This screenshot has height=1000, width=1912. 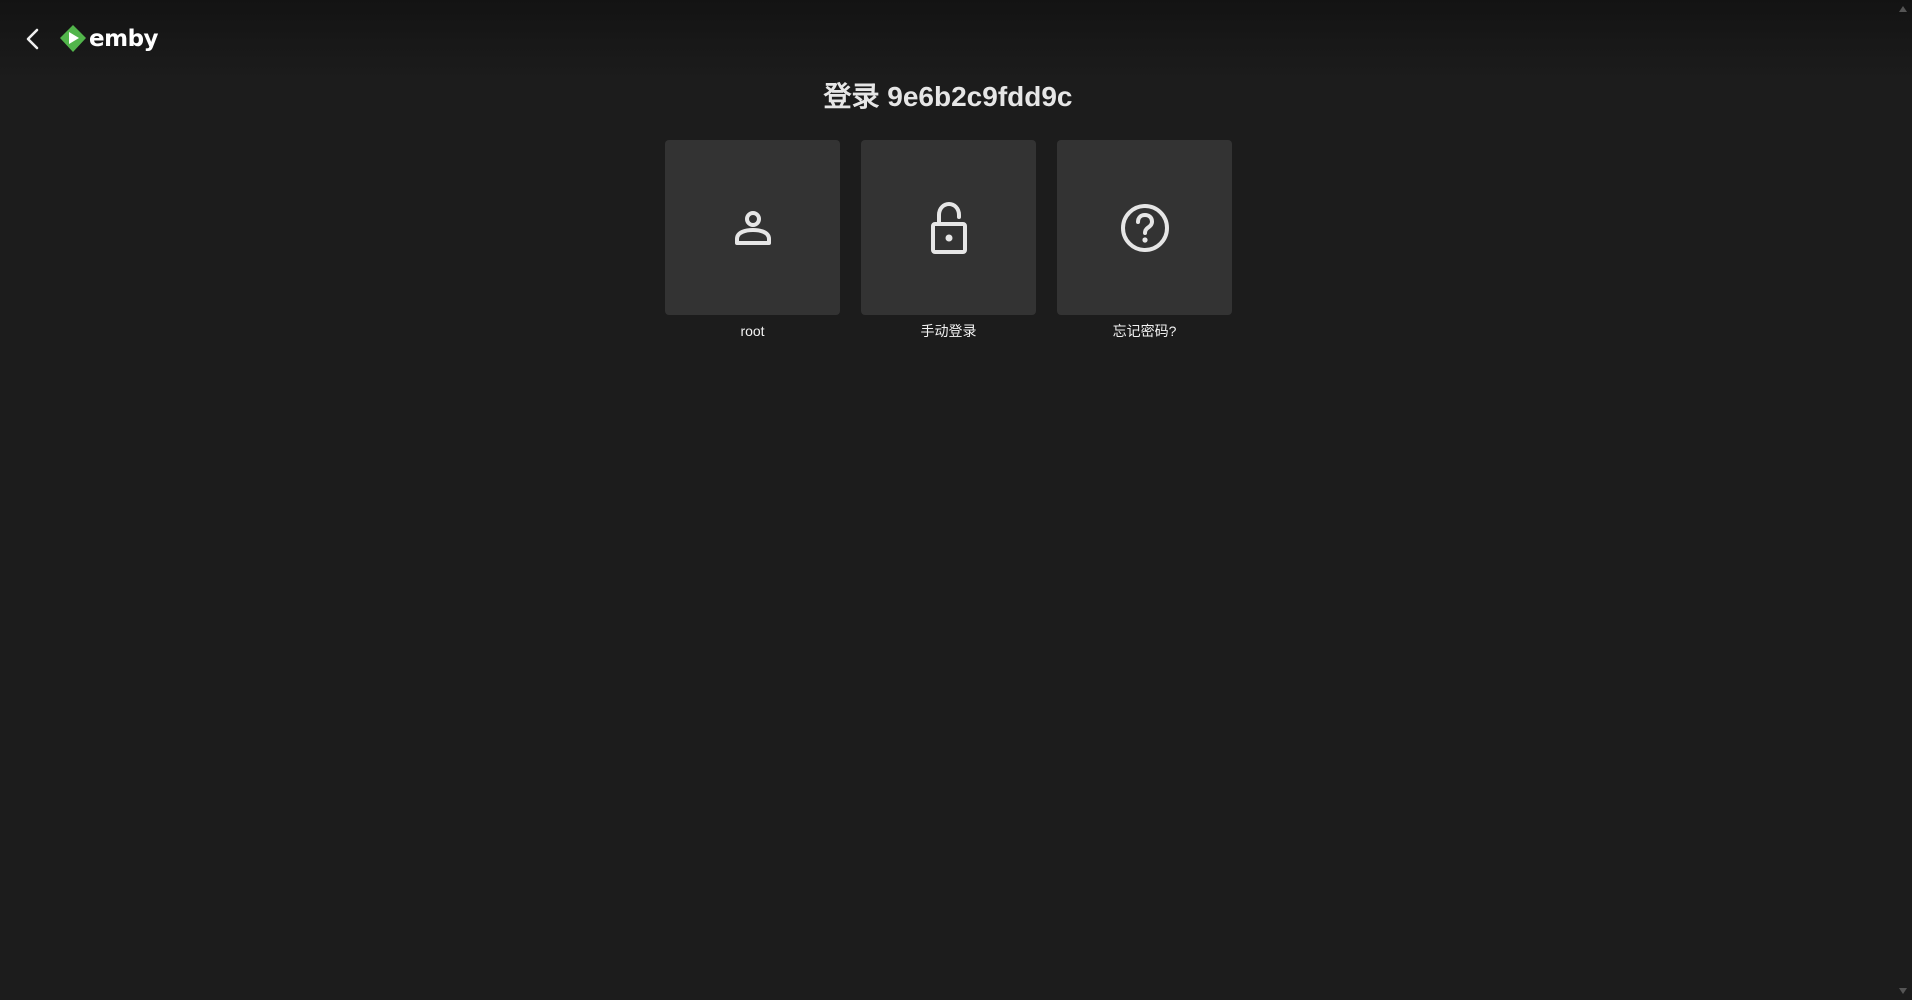 I want to click on triangle-up-icon, so click(x=1903, y=9).